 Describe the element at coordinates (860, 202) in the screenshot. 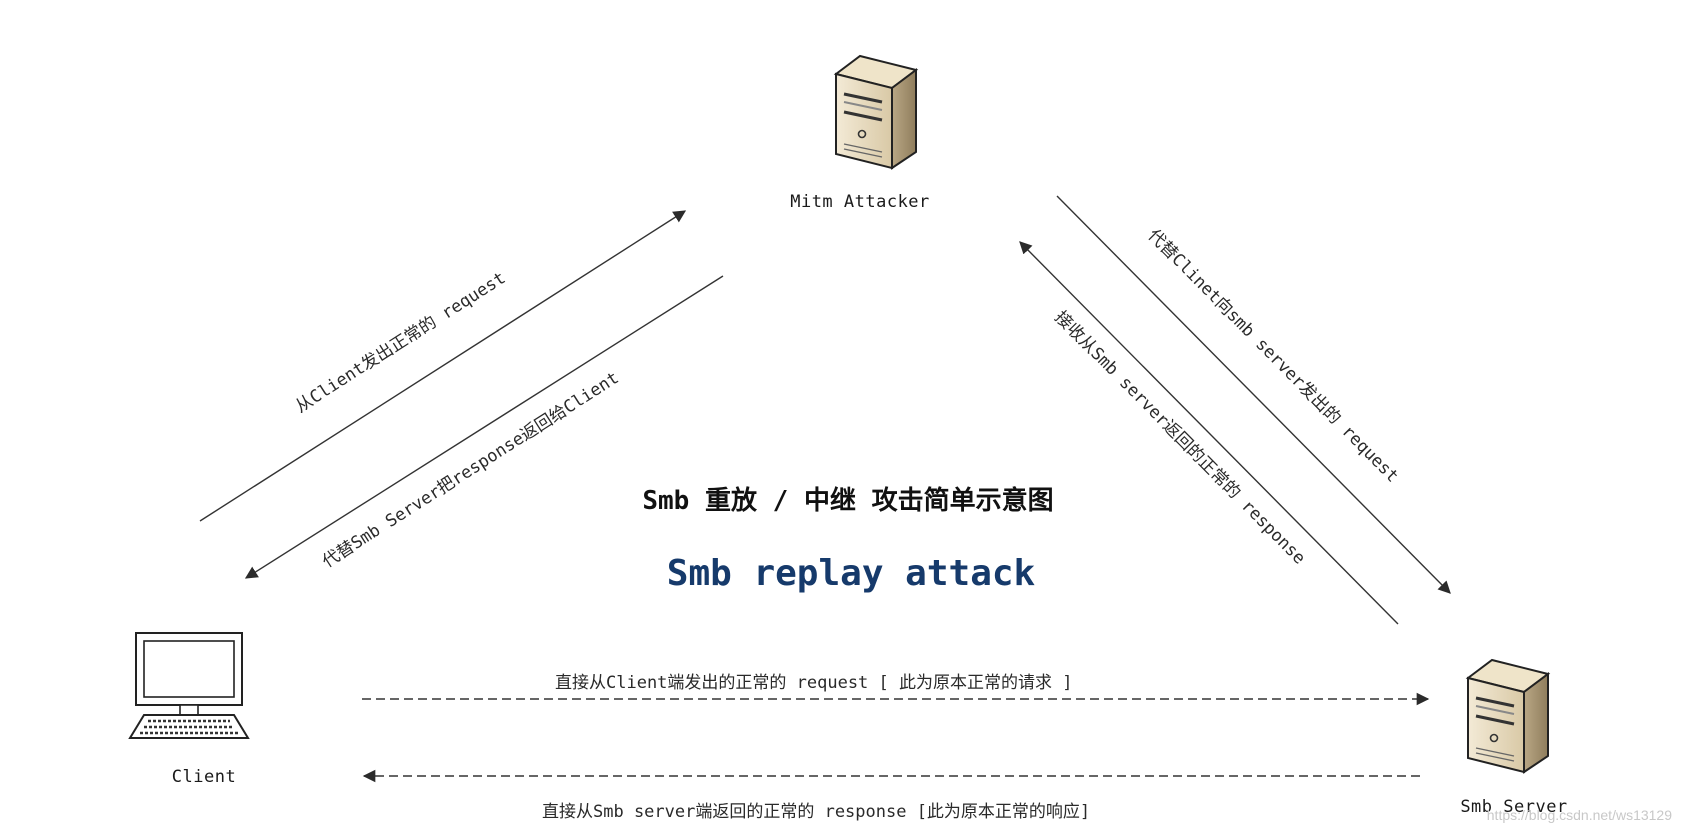

I see `attacker-label: Mitm Attacker` at that location.